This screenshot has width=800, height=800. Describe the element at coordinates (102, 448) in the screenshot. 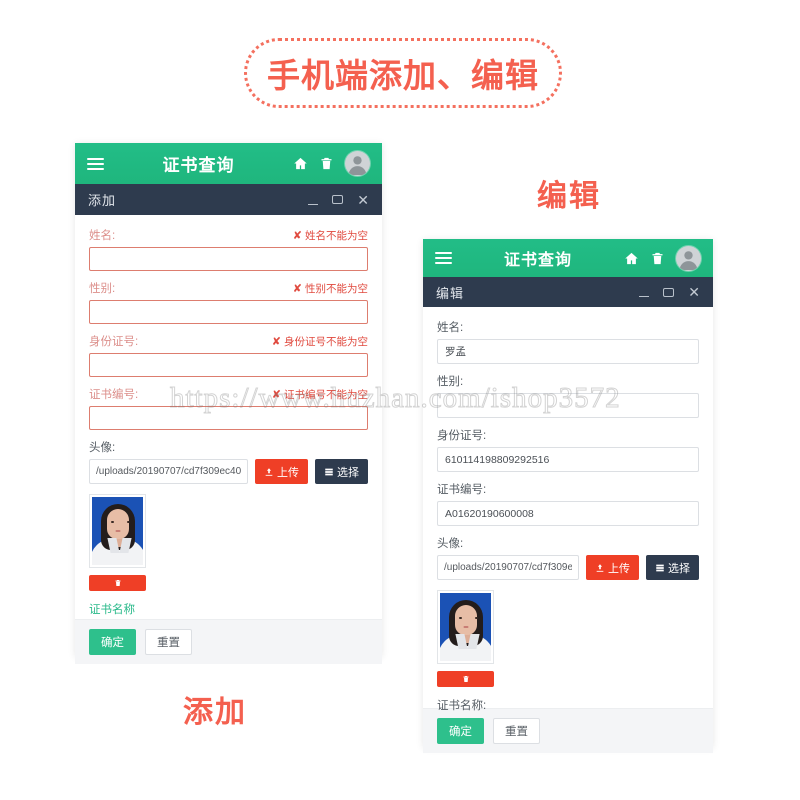

I see `avatar-label-add: 头像:` at that location.